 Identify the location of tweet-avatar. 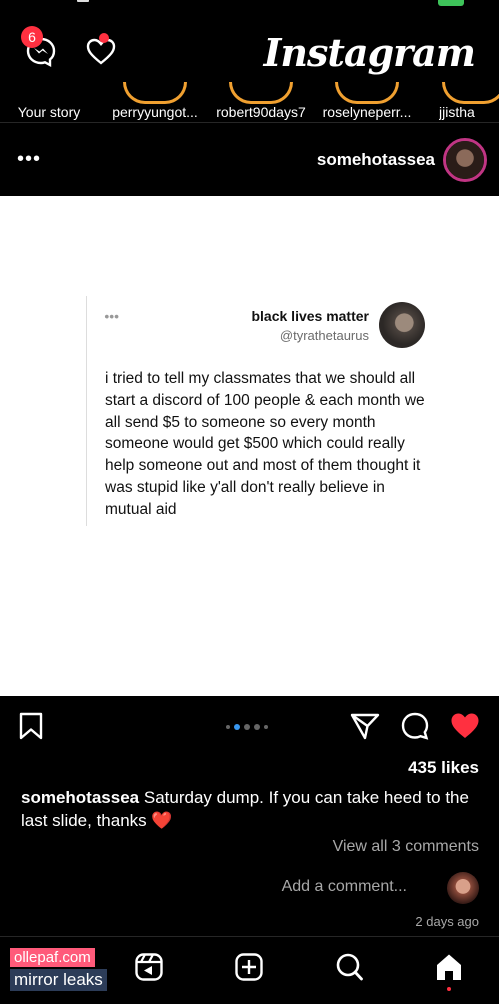
(402, 325).